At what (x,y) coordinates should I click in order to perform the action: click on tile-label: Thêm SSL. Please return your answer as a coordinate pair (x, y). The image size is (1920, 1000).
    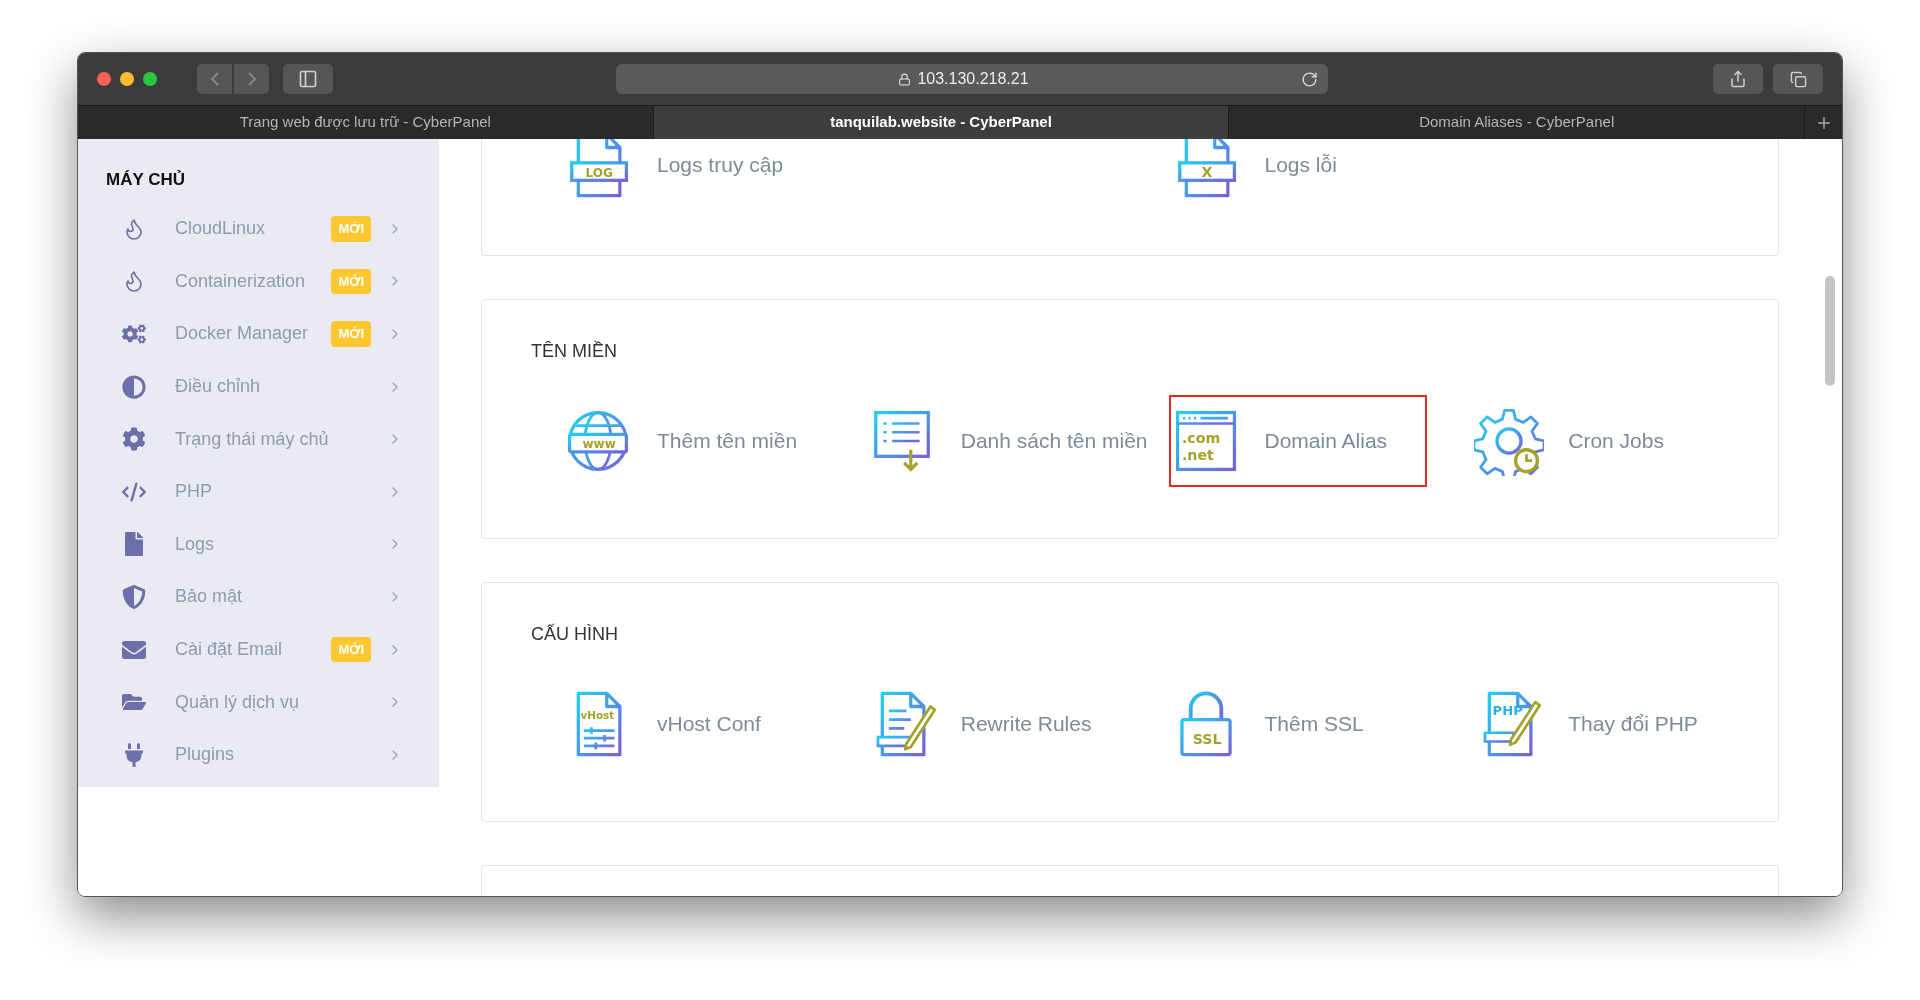
    Looking at the image, I should click on (1314, 724).